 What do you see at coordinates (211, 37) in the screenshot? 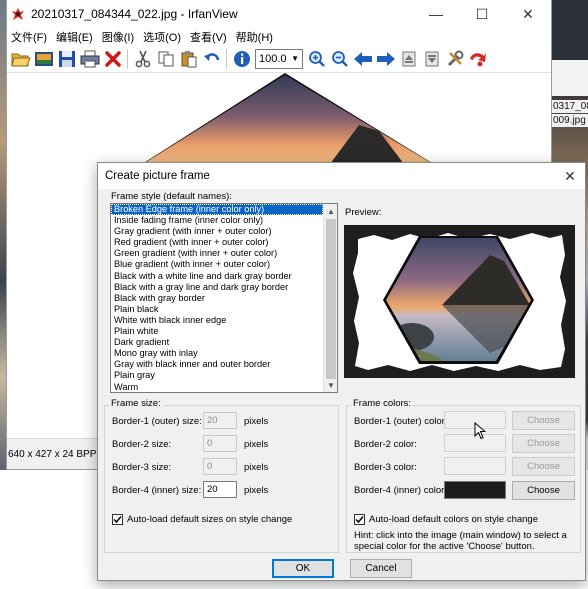
I see `menu-view: 查看(V)` at bounding box center [211, 37].